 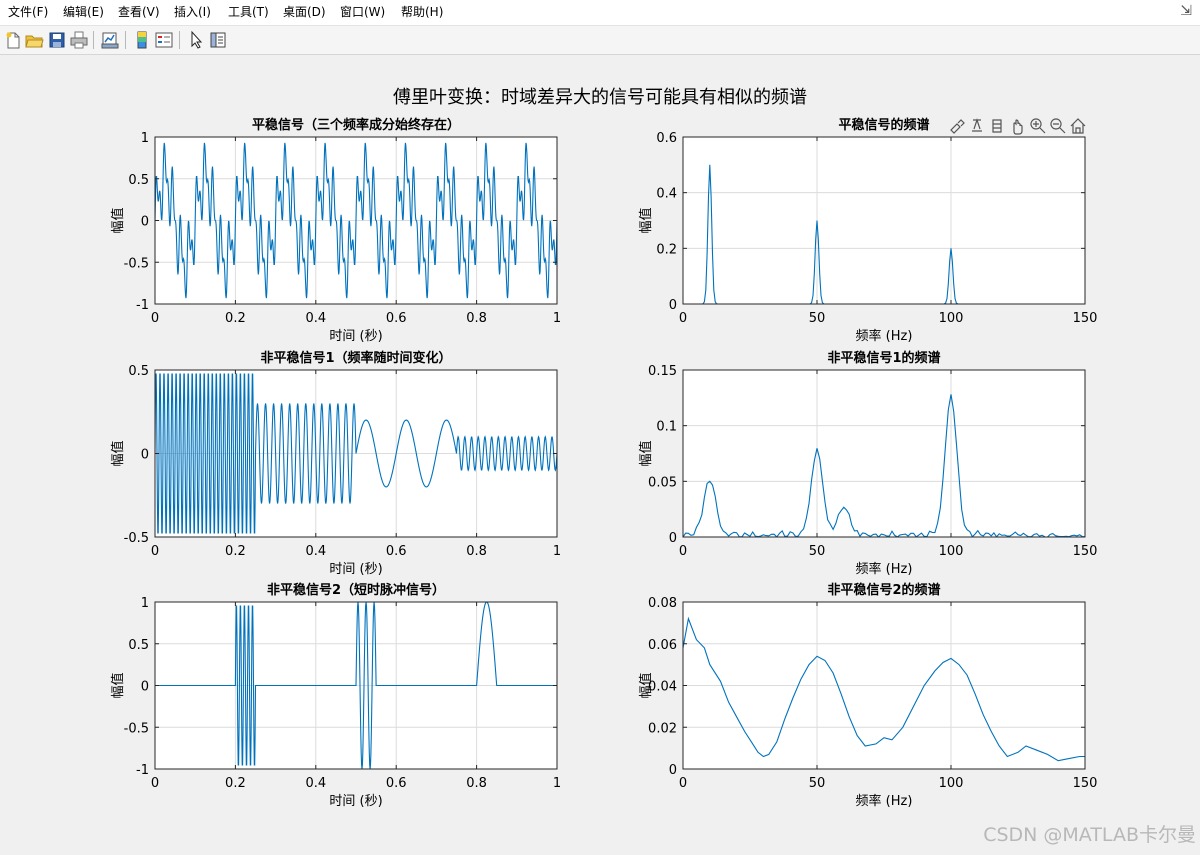 What do you see at coordinates (1038, 126) in the screenshot?
I see `zoom-in-icon` at bounding box center [1038, 126].